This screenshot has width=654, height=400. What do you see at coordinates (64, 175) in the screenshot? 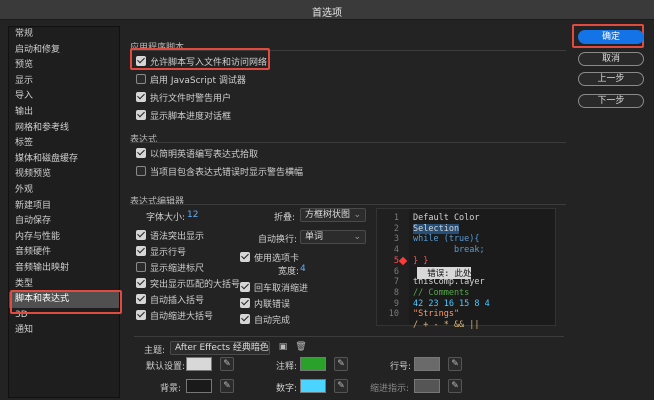
I see `sidebar-item: 视频预览` at bounding box center [64, 175].